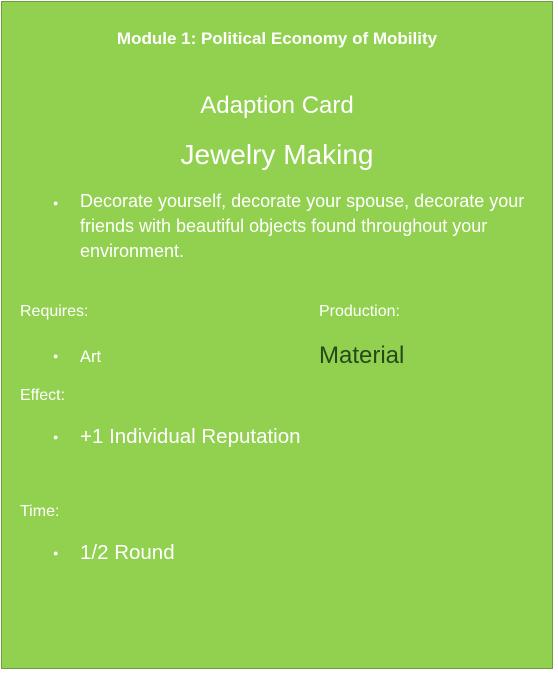 The height and width of the screenshot is (673, 558). I want to click on effect-label: Effect:, so click(43, 395).